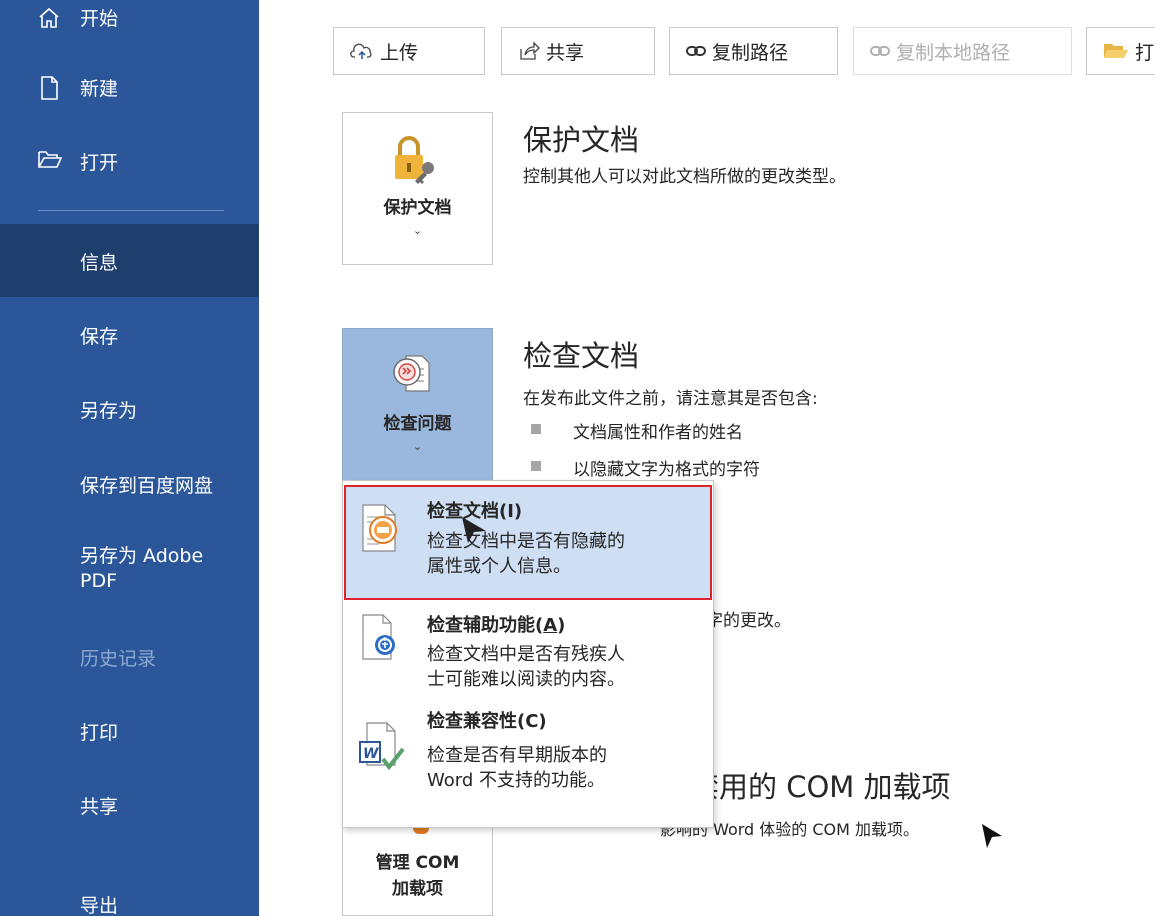 This screenshot has height=916, width=1155. What do you see at coordinates (99, 905) in the screenshot?
I see `sidebar-item-label: 导出` at bounding box center [99, 905].